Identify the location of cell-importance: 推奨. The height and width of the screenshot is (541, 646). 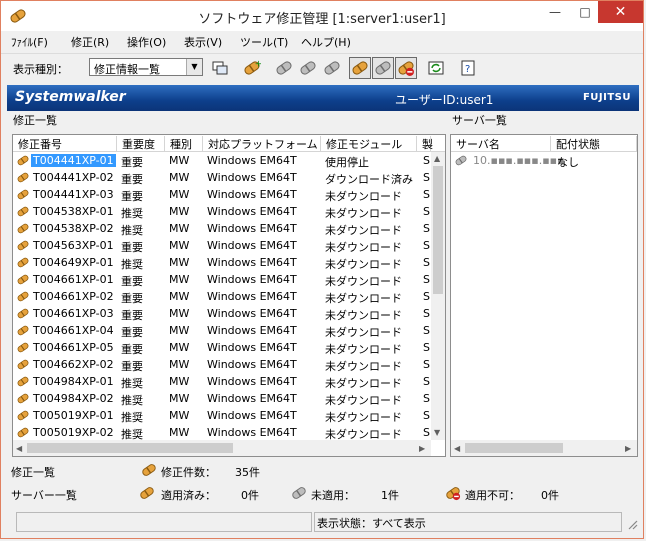
(132, 264).